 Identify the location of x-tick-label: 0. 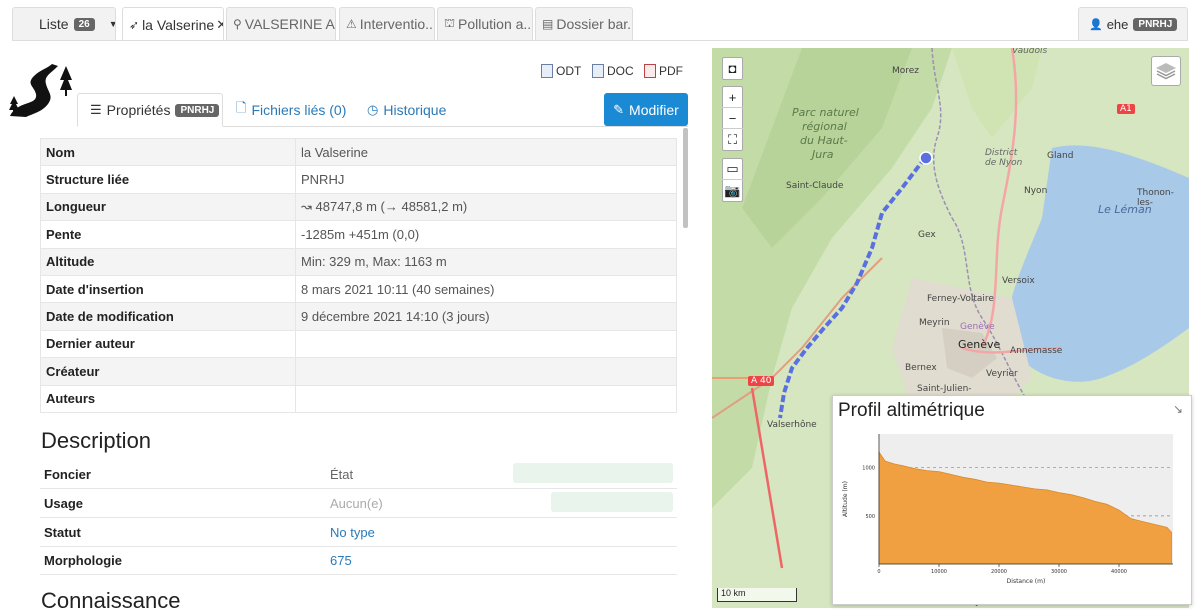
(878, 572).